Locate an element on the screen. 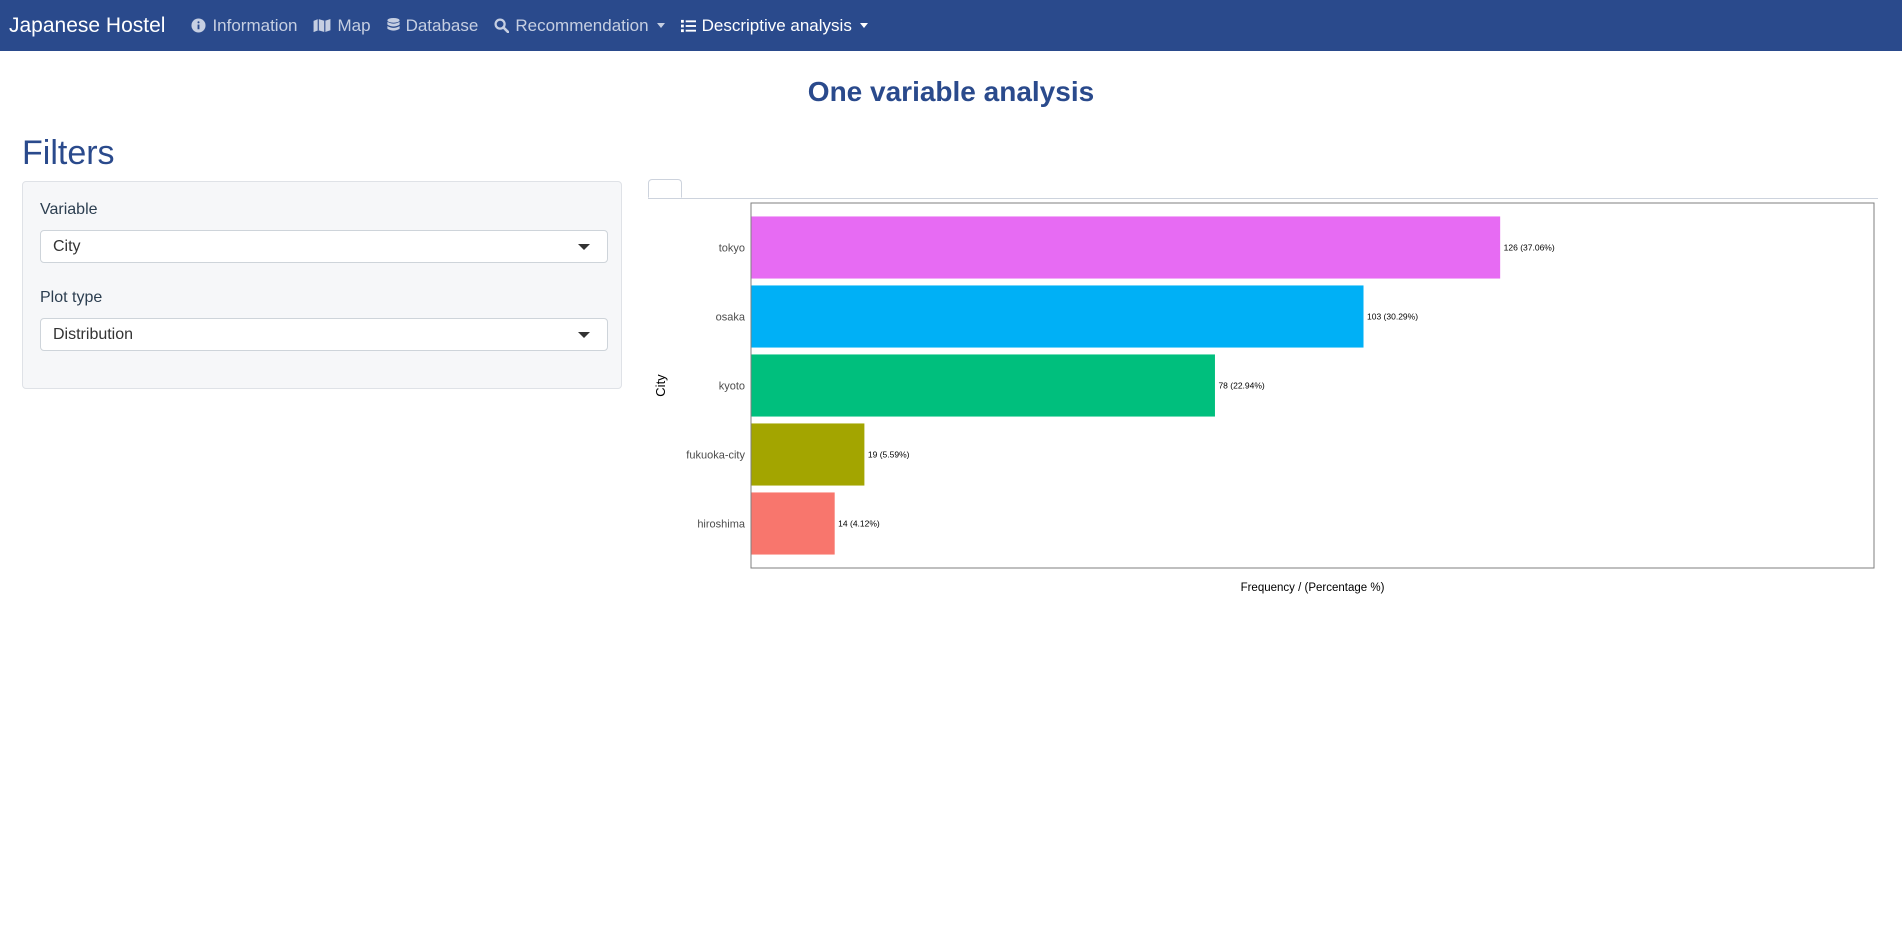 This screenshot has width=1902, height=948. data-label: 19 (5.59%) is located at coordinates (889, 455).